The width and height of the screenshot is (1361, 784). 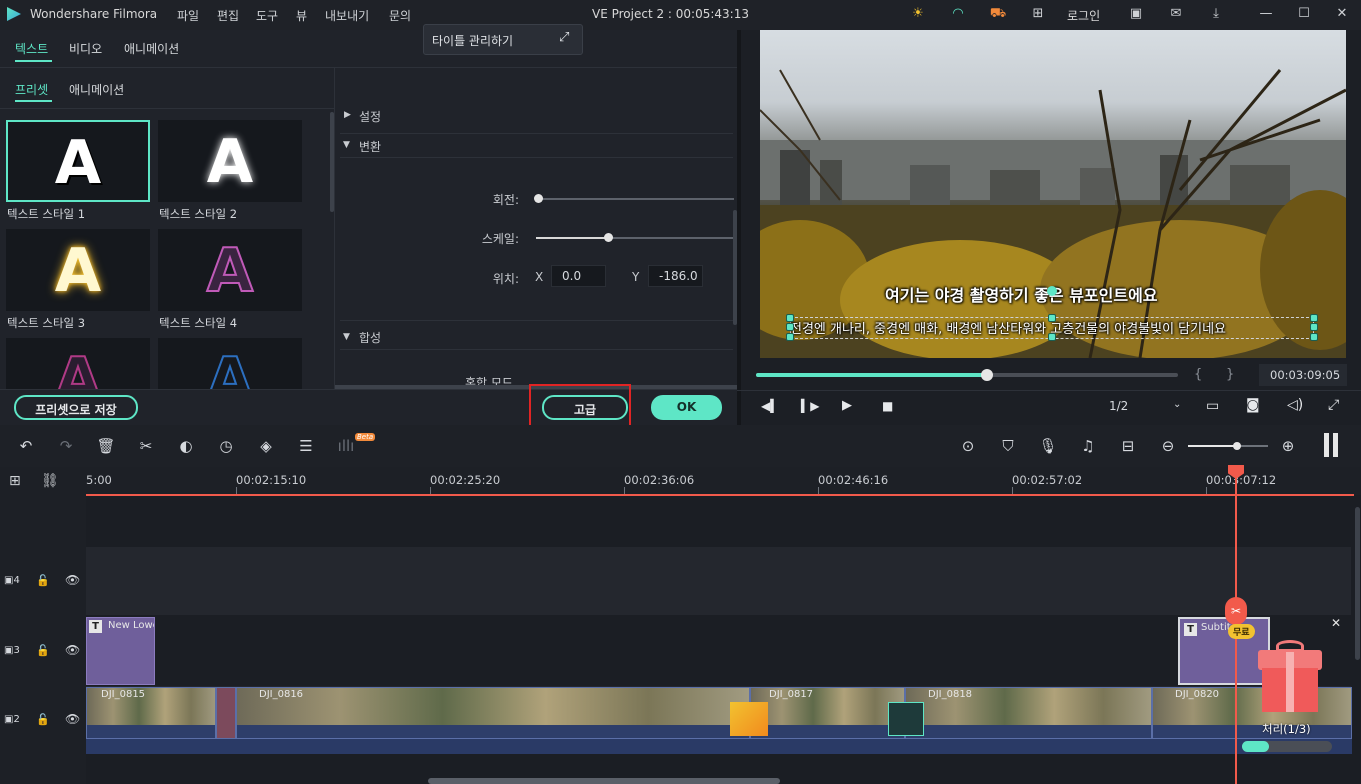 What do you see at coordinates (31, 89) in the screenshot?
I see `subtab-preset: 프리셋` at bounding box center [31, 89].